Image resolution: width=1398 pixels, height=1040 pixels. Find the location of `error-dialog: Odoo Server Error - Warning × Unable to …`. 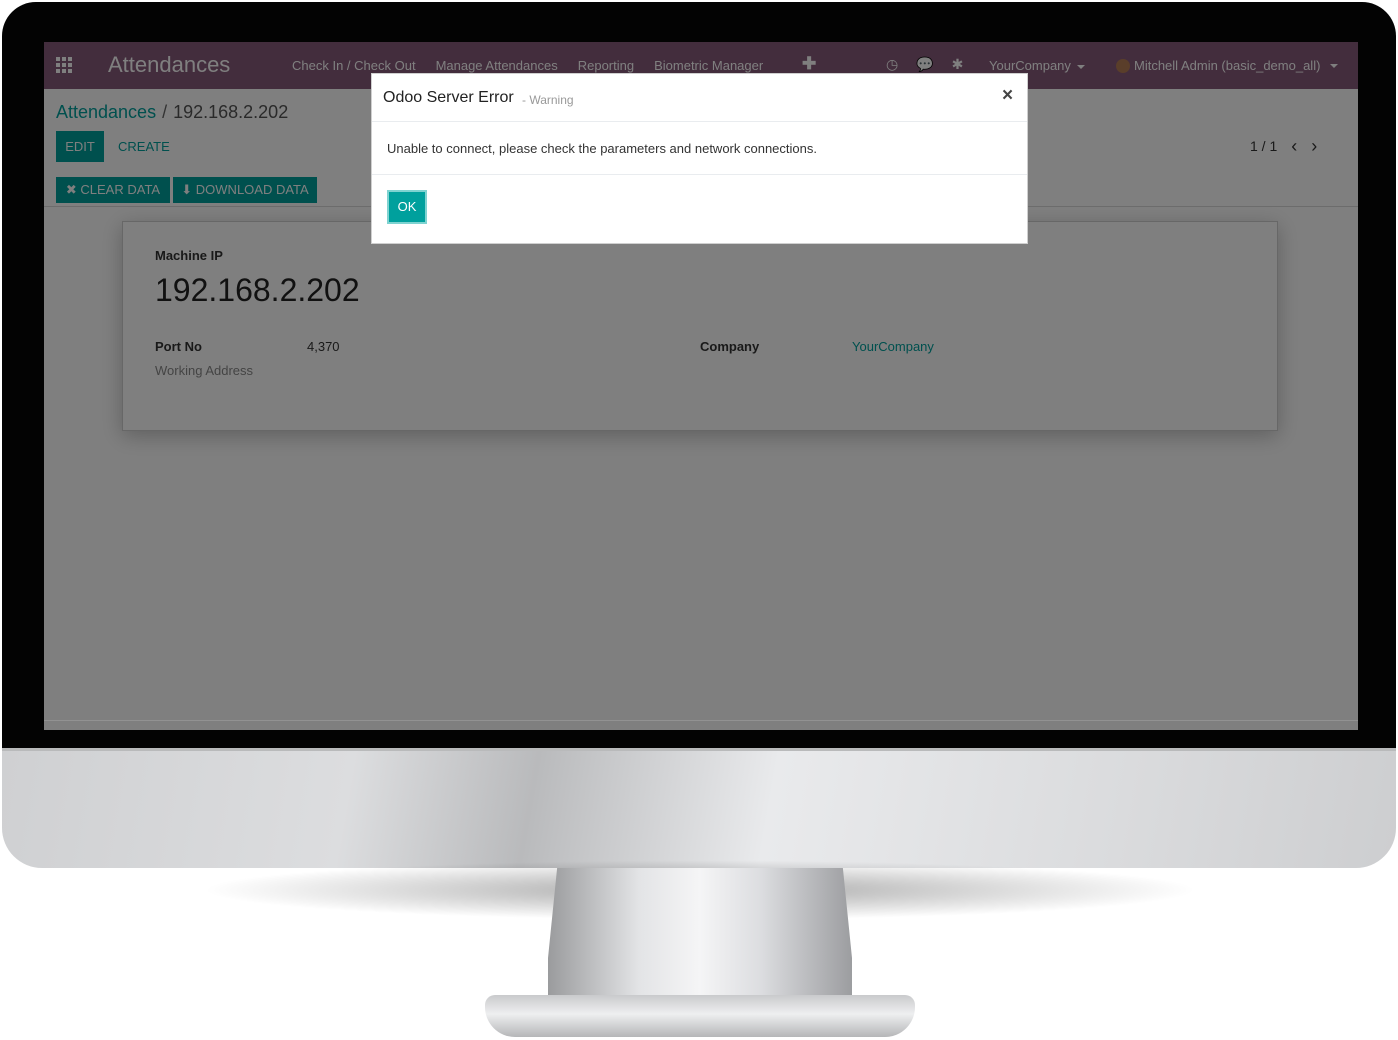

error-dialog: Odoo Server Error - Warning × Unable to … is located at coordinates (699, 158).